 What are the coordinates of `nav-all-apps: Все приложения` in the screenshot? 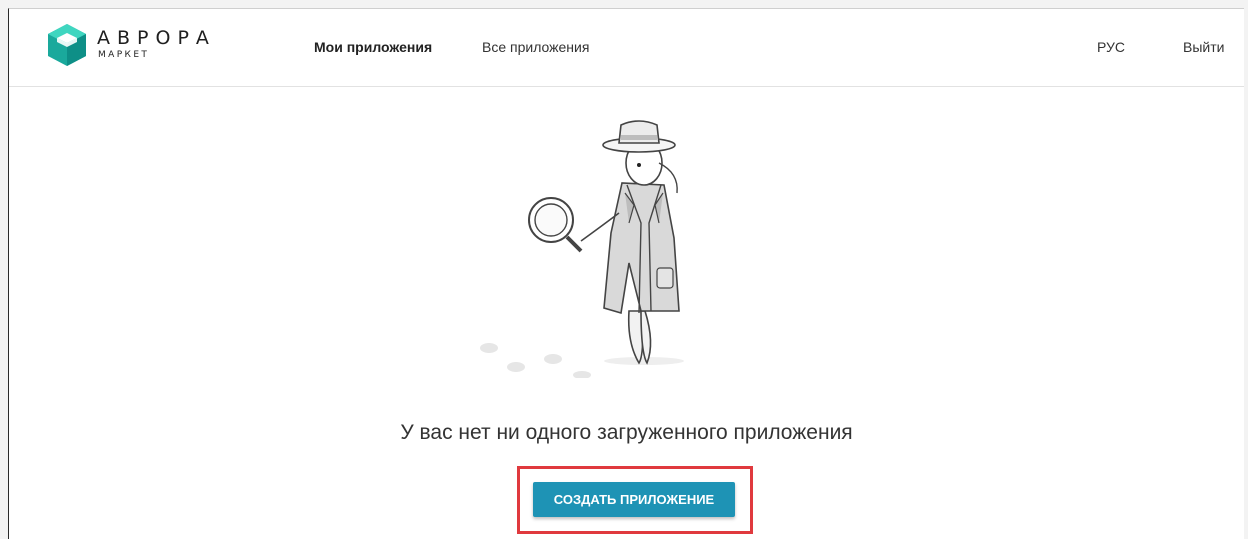 It's located at (535, 47).